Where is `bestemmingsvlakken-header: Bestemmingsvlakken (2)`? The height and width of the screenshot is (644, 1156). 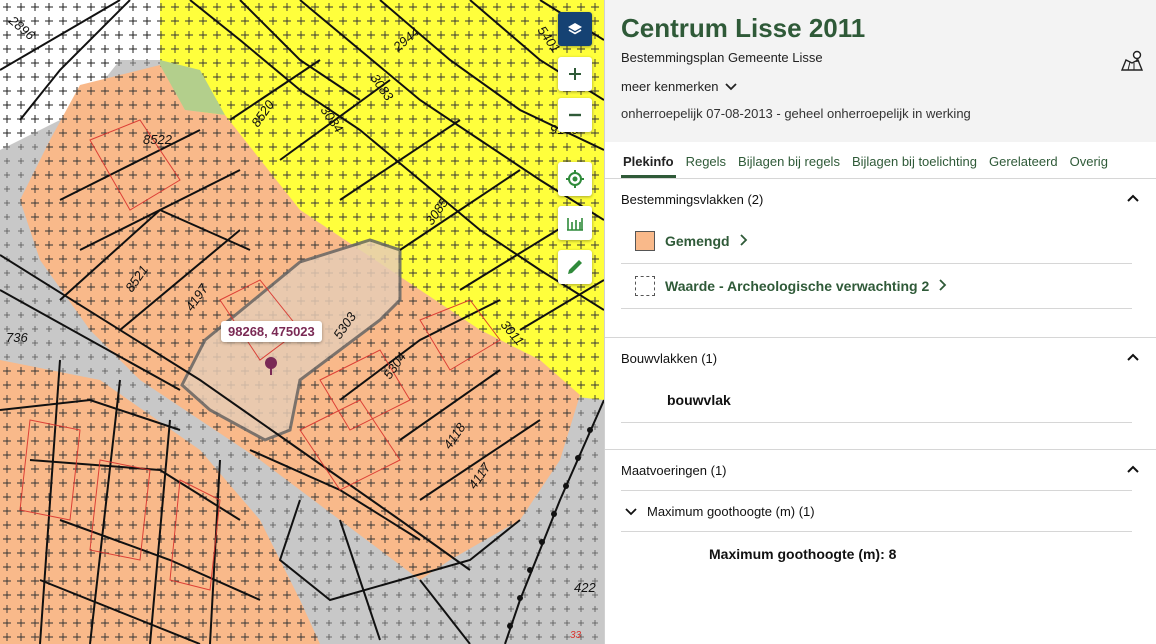 bestemmingsvlakken-header: Bestemmingsvlakken (2) is located at coordinates (880, 199).